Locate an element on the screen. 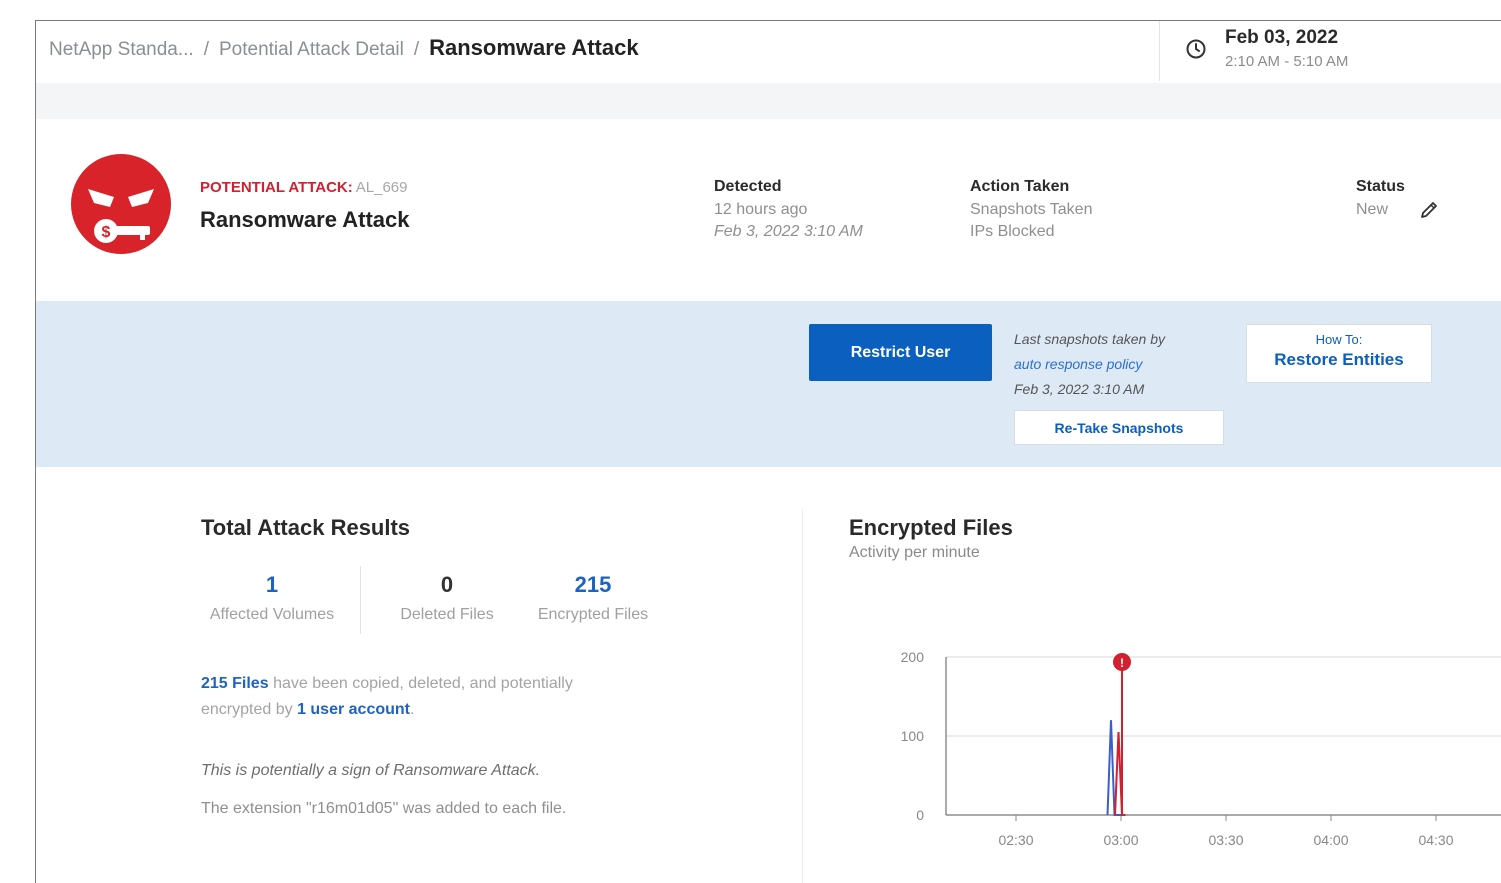  alert-id: AL_669 is located at coordinates (381, 187).